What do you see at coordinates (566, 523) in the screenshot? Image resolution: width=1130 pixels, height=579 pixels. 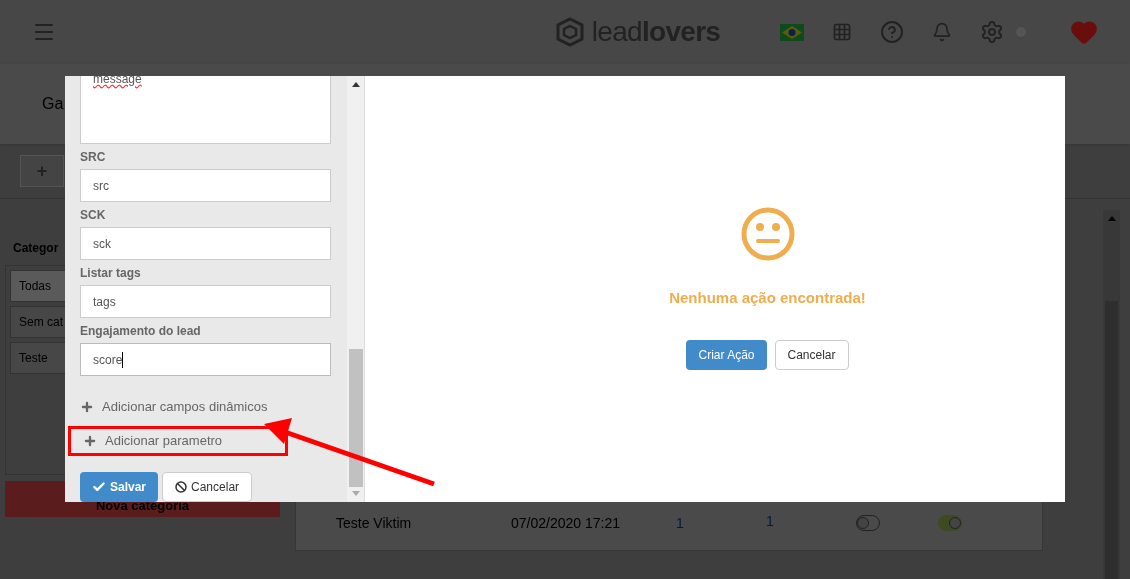 I see `row-date: 07/02/2020 17:21` at bounding box center [566, 523].